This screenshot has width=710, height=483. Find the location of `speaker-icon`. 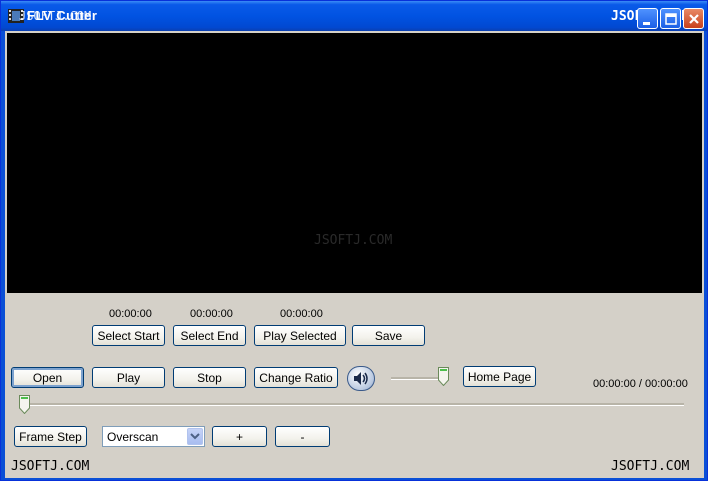

speaker-icon is located at coordinates (361, 378).